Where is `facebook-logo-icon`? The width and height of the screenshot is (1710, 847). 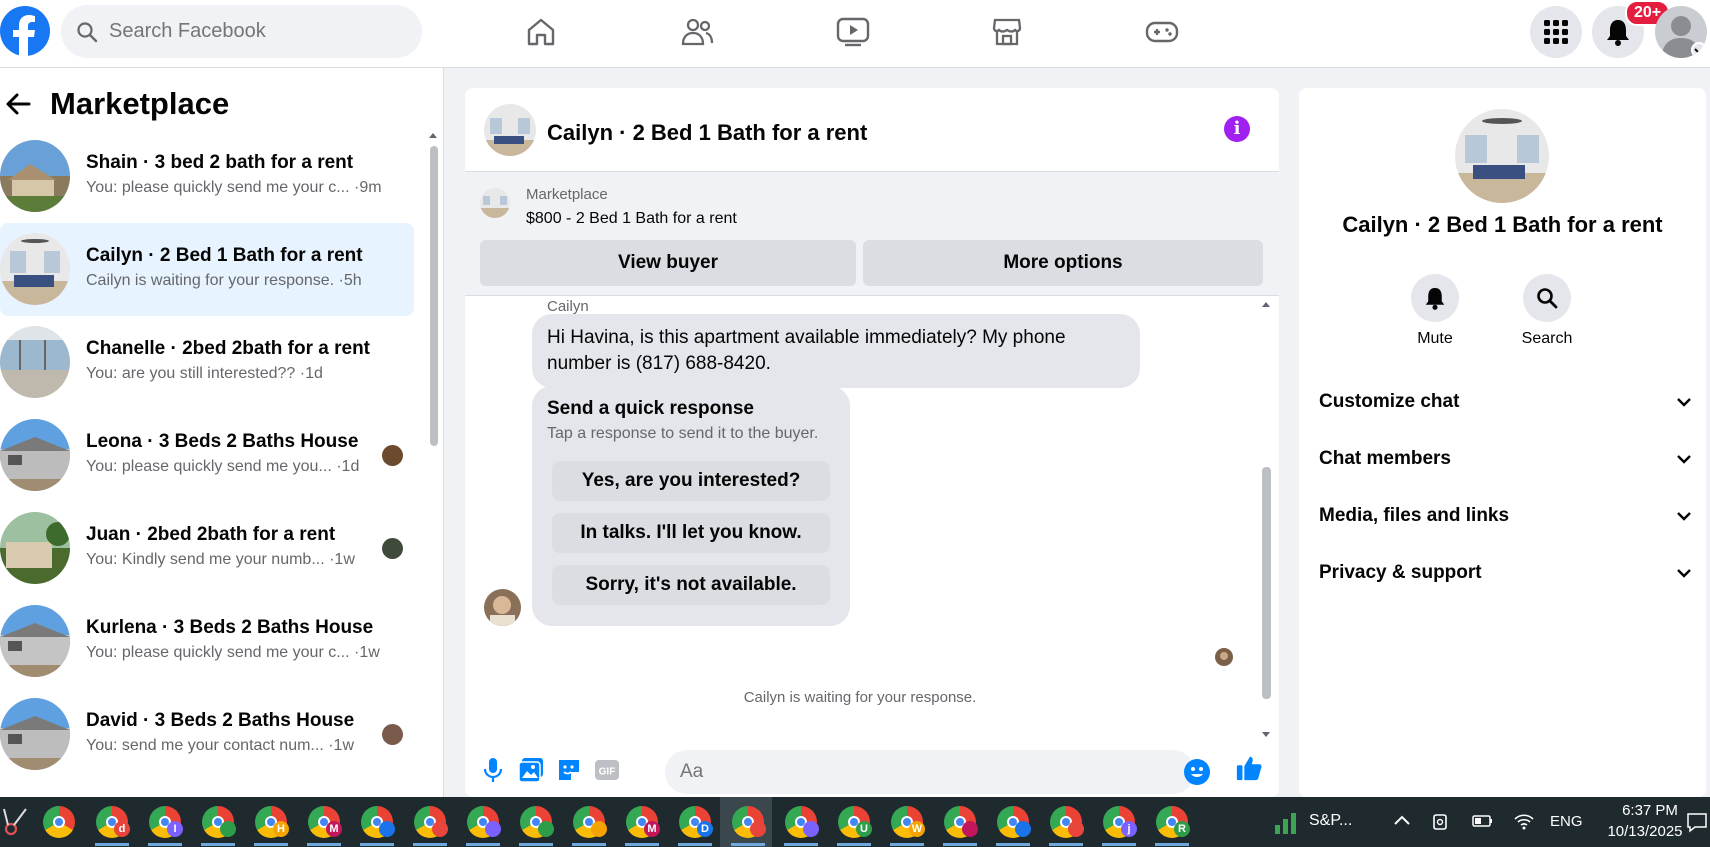
facebook-logo-icon is located at coordinates (25, 31).